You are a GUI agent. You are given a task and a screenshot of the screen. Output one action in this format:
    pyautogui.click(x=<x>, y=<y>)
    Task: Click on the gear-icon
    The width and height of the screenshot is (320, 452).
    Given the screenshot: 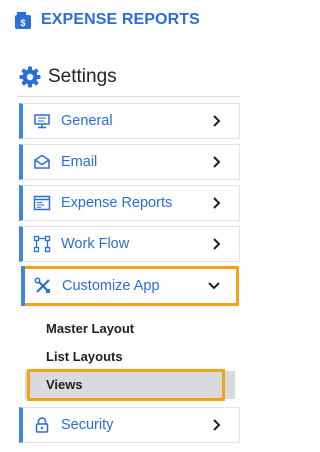 What is the action you would take?
    pyautogui.click(x=30, y=77)
    